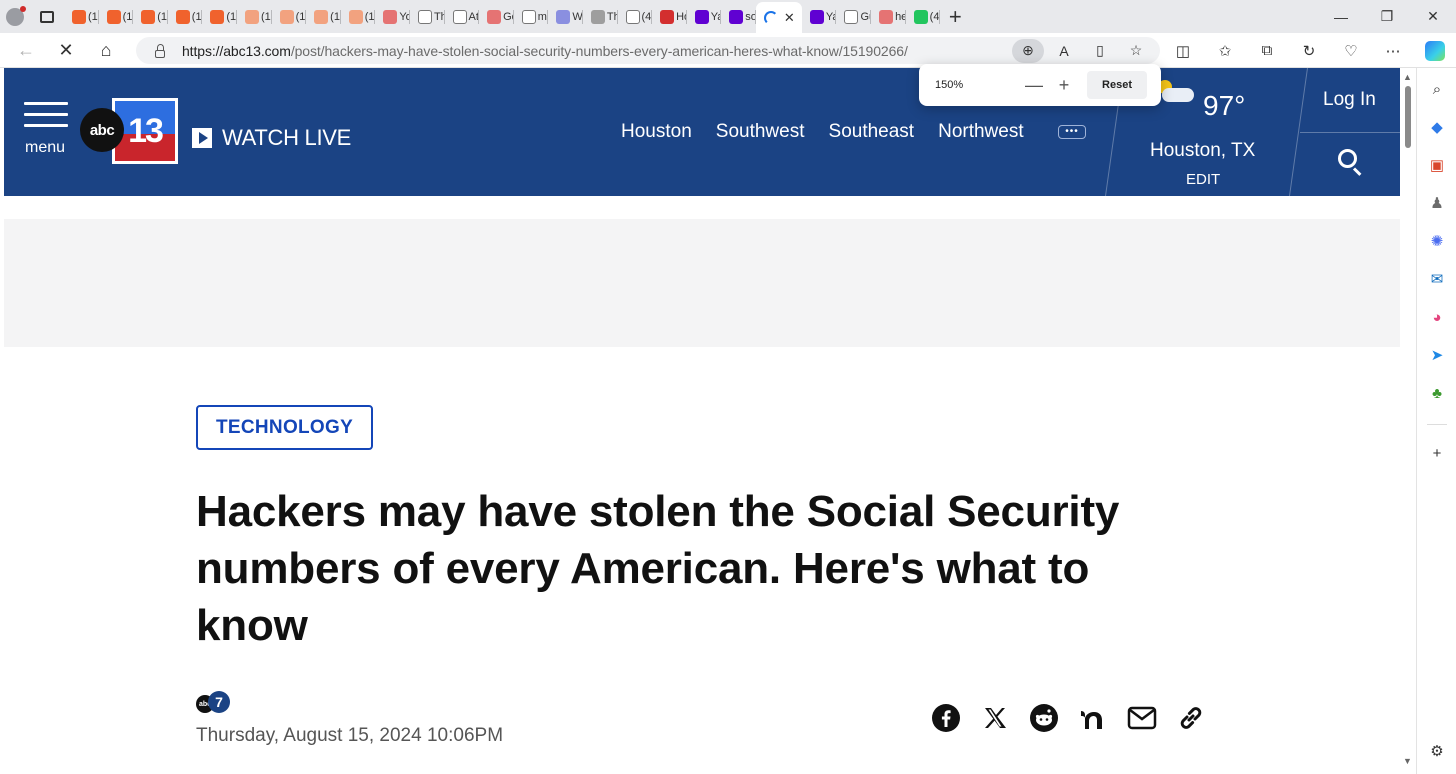 The height and width of the screenshot is (774, 1456). I want to click on tab-close-icon: ✕, so click(789, 18).